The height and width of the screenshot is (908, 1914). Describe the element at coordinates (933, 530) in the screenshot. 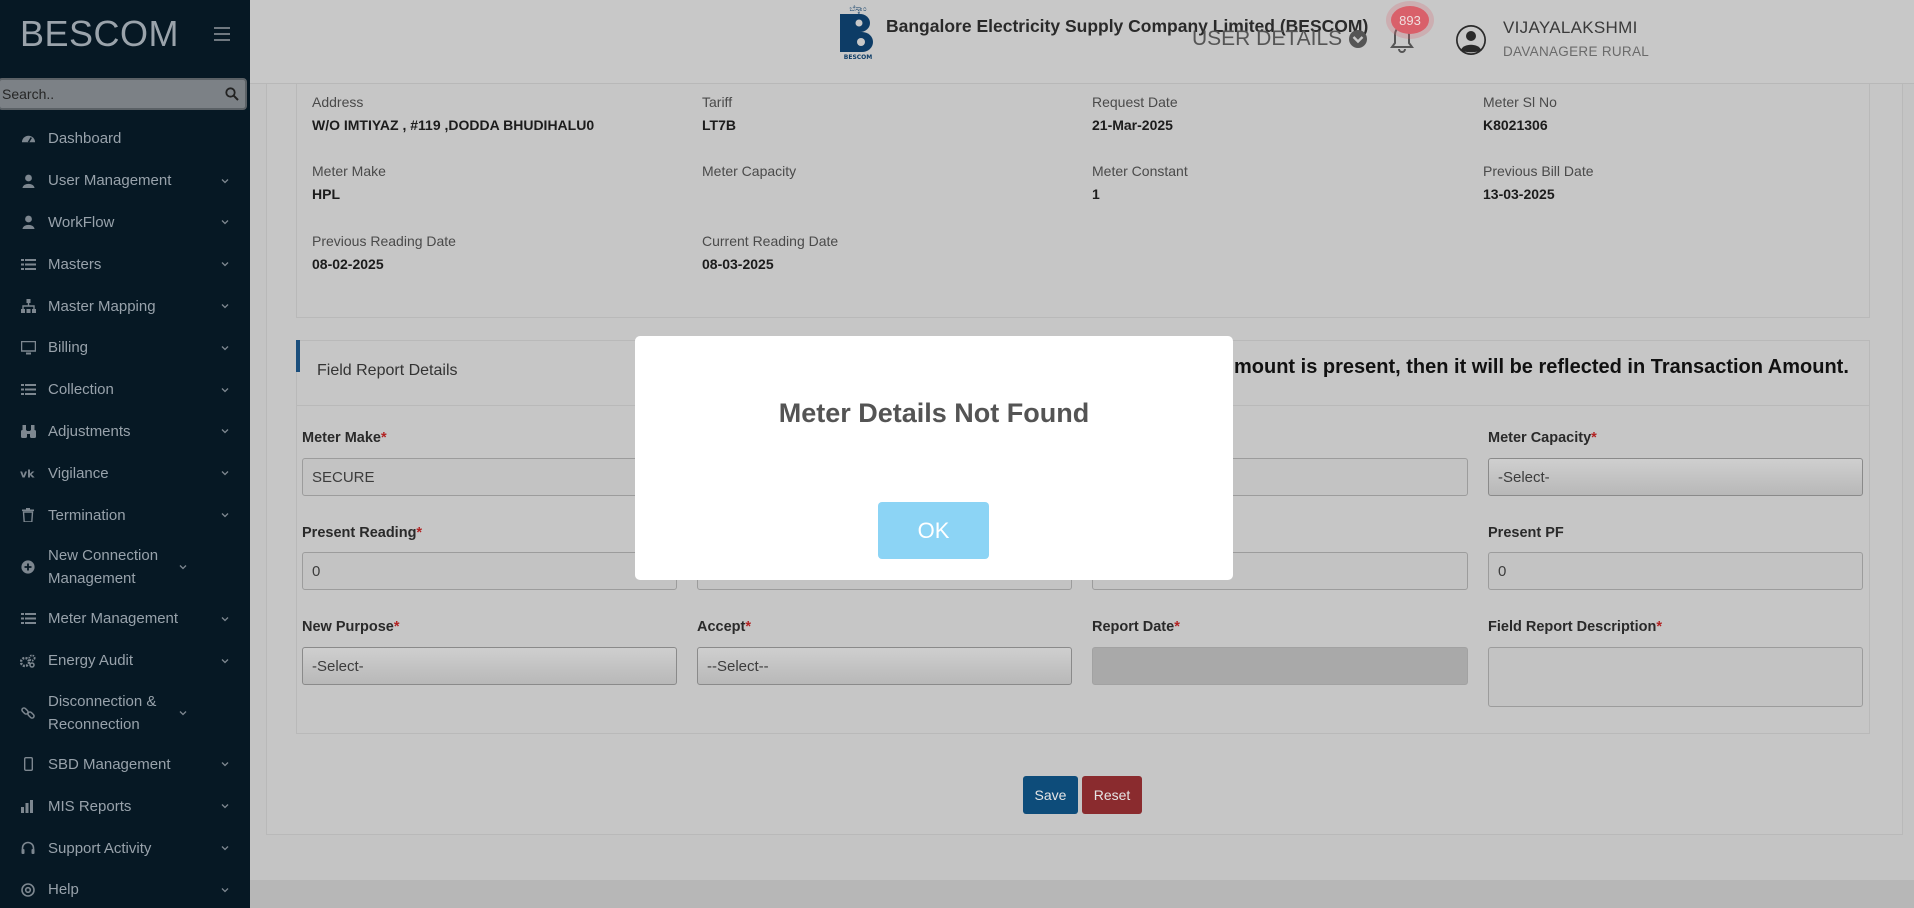

I see `ok-button: OK` at that location.